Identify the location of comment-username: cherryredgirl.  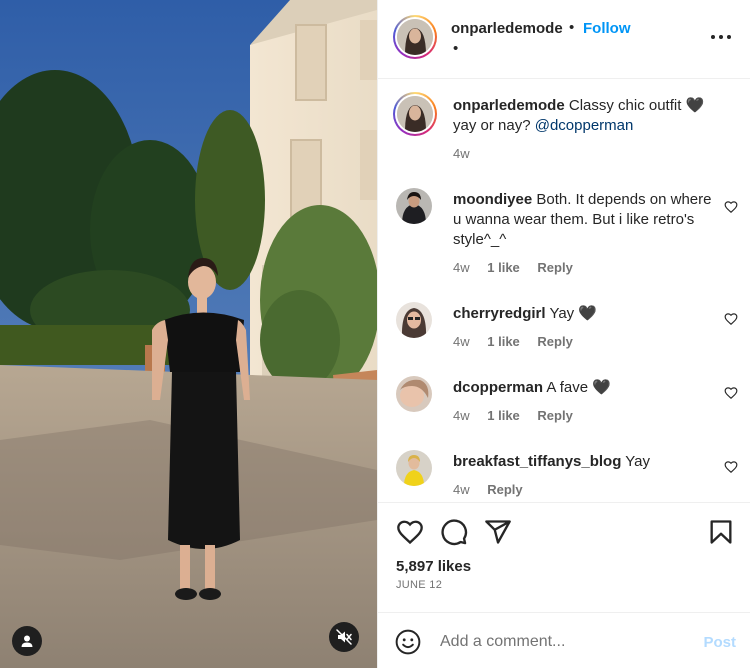
(499, 313).